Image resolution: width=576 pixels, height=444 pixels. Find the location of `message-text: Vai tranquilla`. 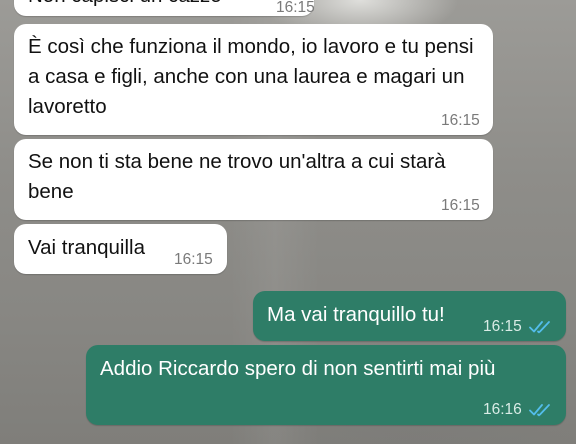

message-text: Vai tranquilla is located at coordinates (86, 247).